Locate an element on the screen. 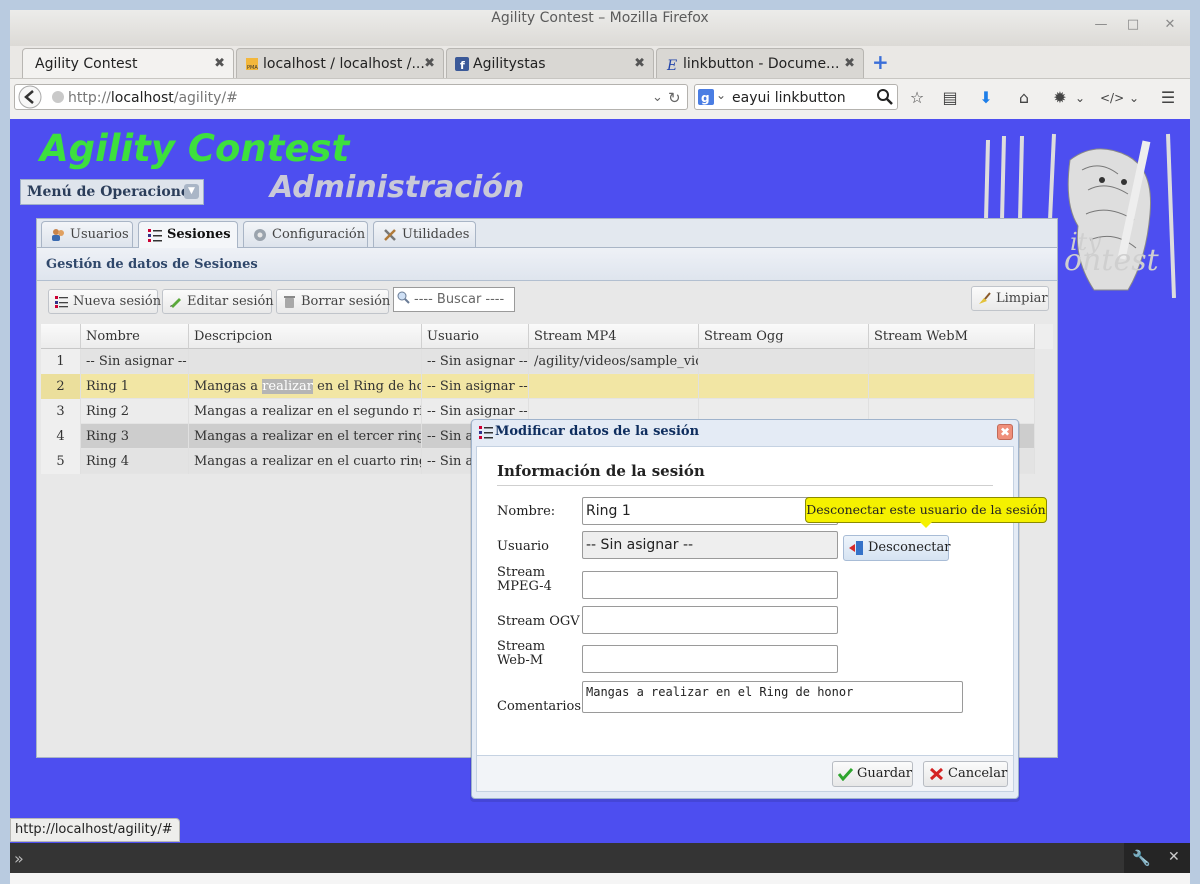 This screenshot has height=884, width=1200. tab-agilitystas: f Agilitystas ✖ is located at coordinates (550, 63).